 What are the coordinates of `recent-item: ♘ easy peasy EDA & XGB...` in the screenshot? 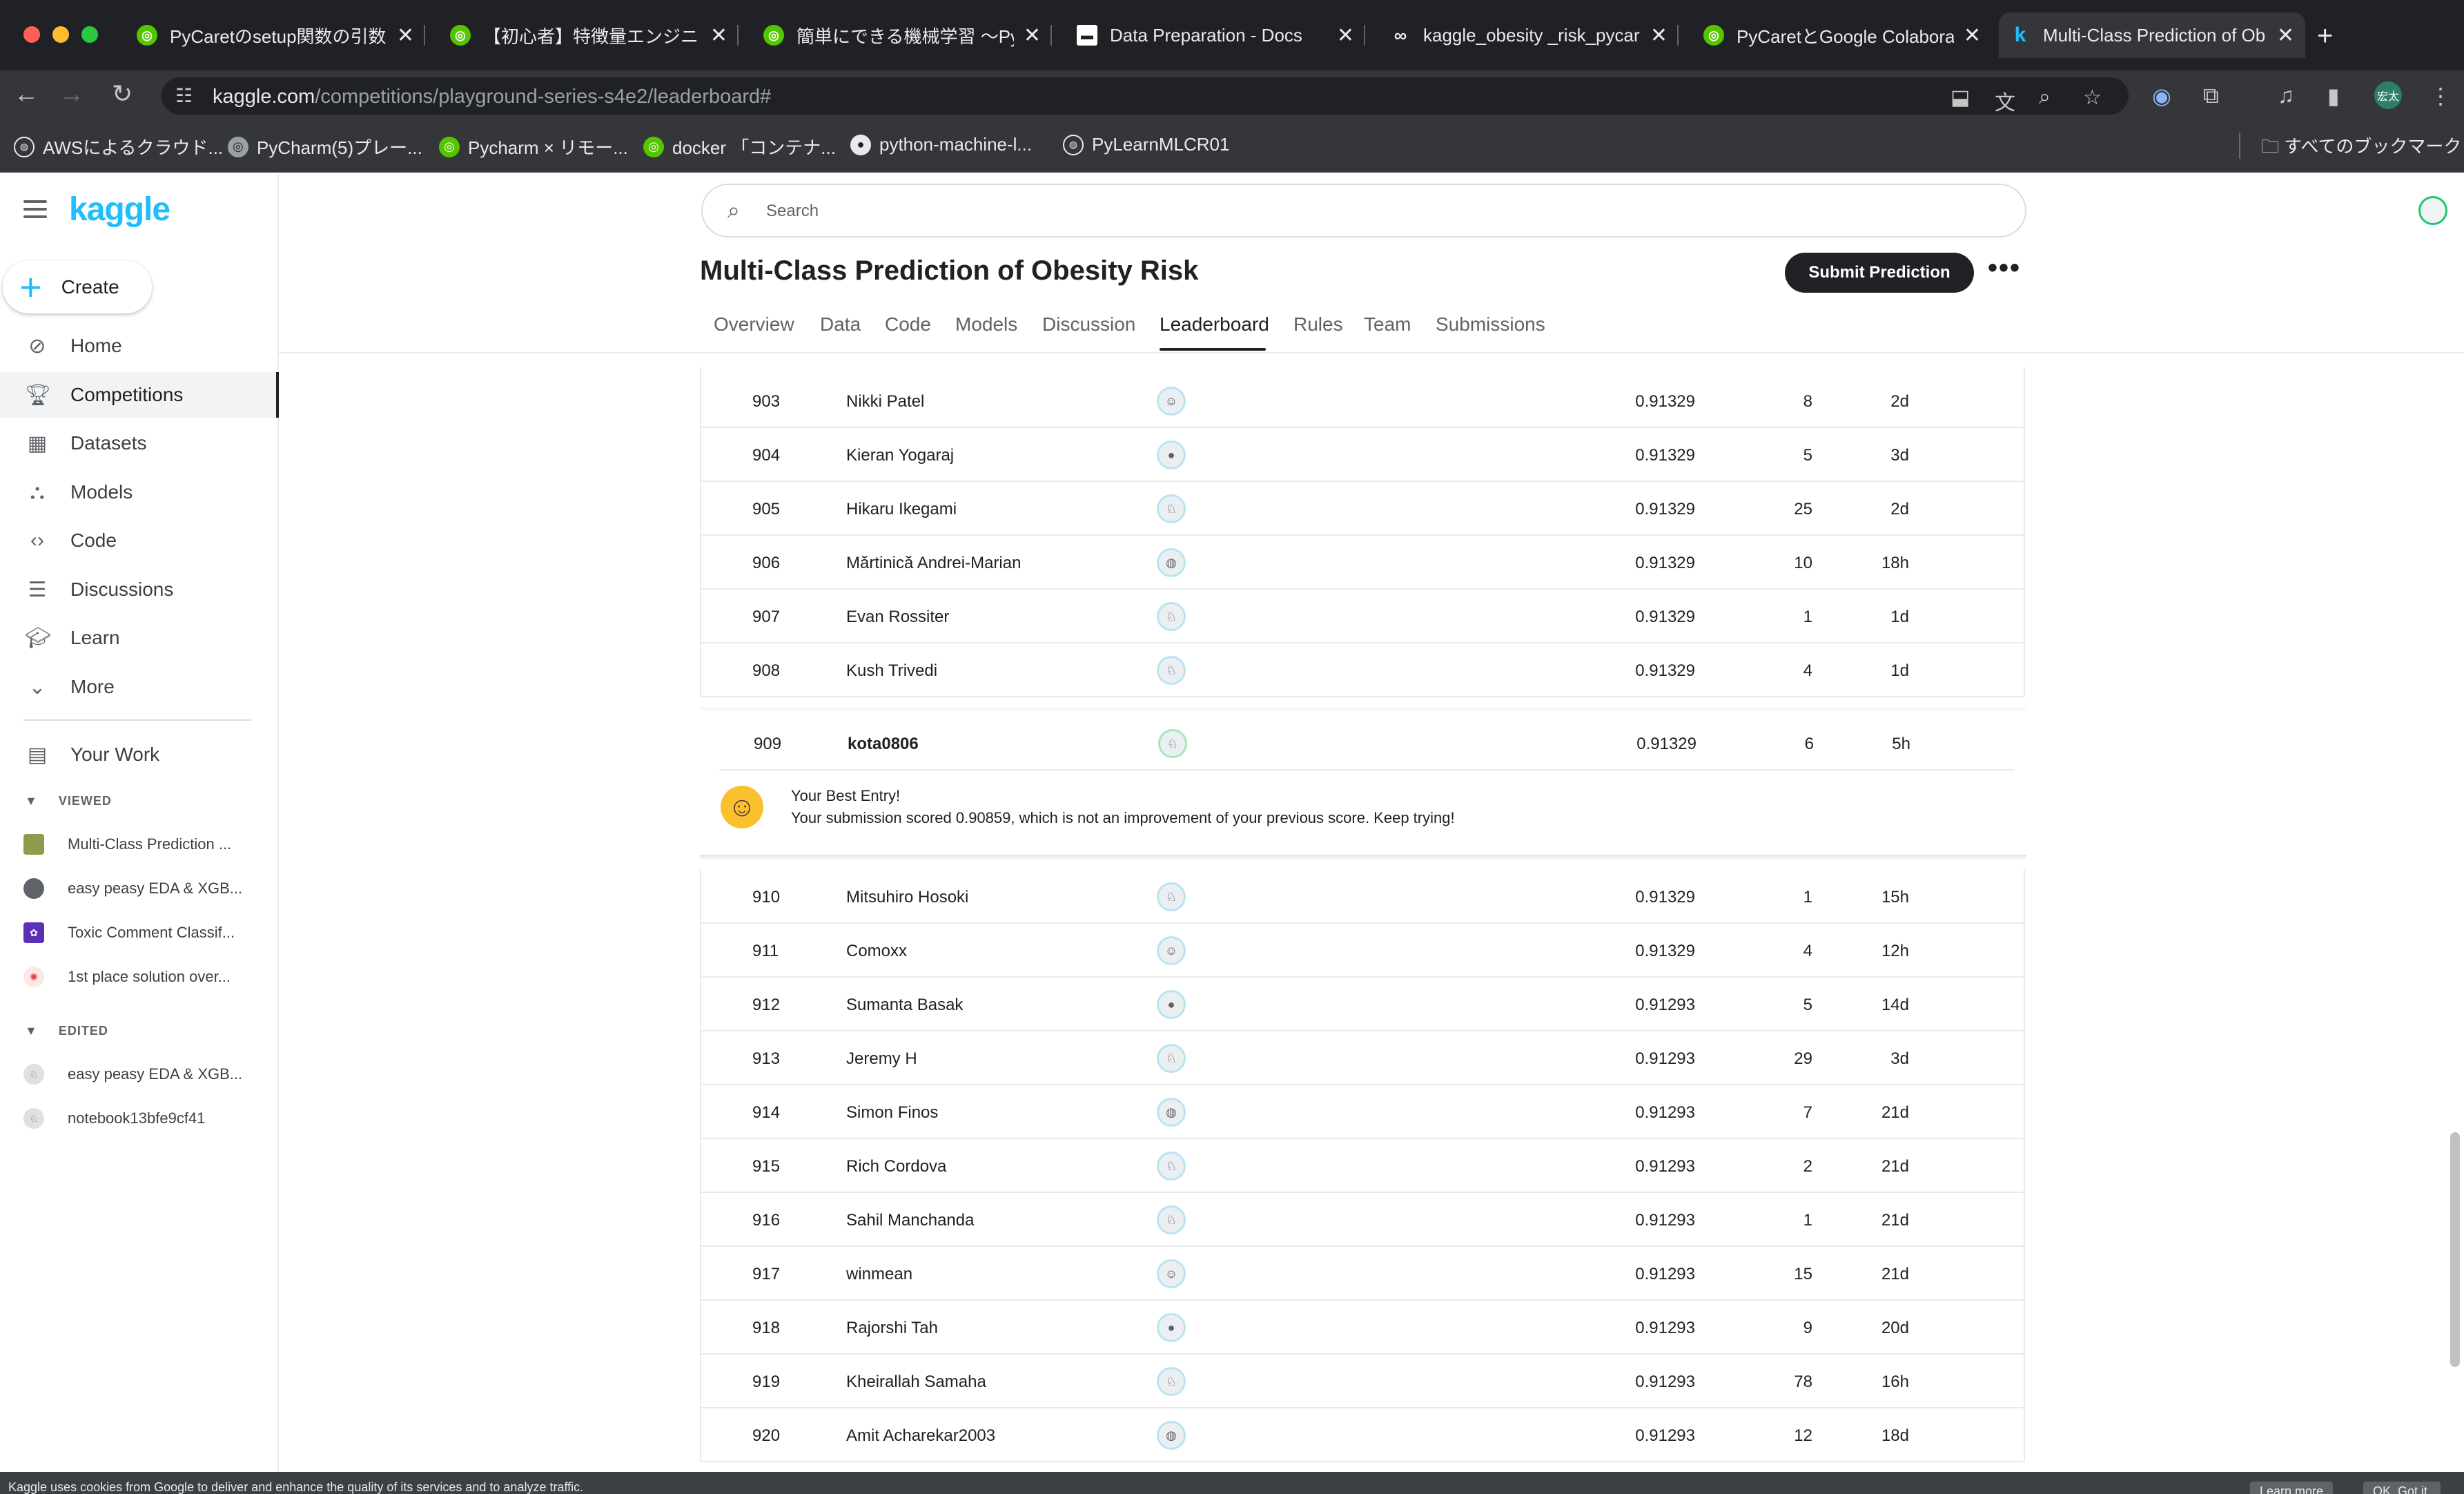 It's located at (141, 1074).